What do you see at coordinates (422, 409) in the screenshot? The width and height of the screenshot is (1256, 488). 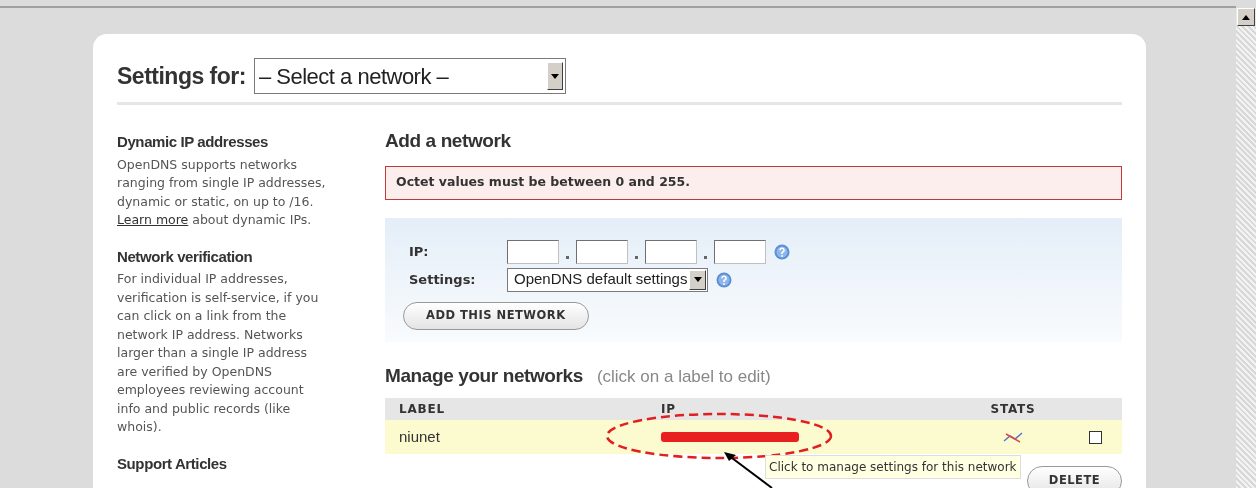 I see `column-header: LABEL` at bounding box center [422, 409].